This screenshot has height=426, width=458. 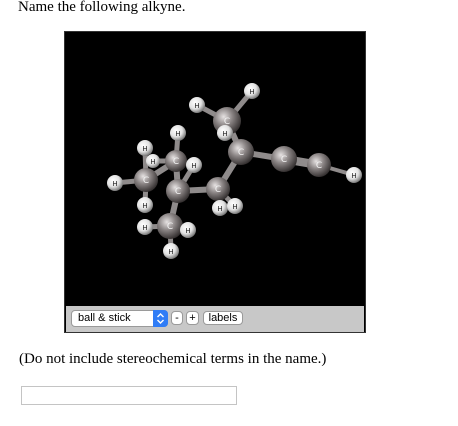 I want to click on carbon-atom-c7: C, so click(x=170, y=226).